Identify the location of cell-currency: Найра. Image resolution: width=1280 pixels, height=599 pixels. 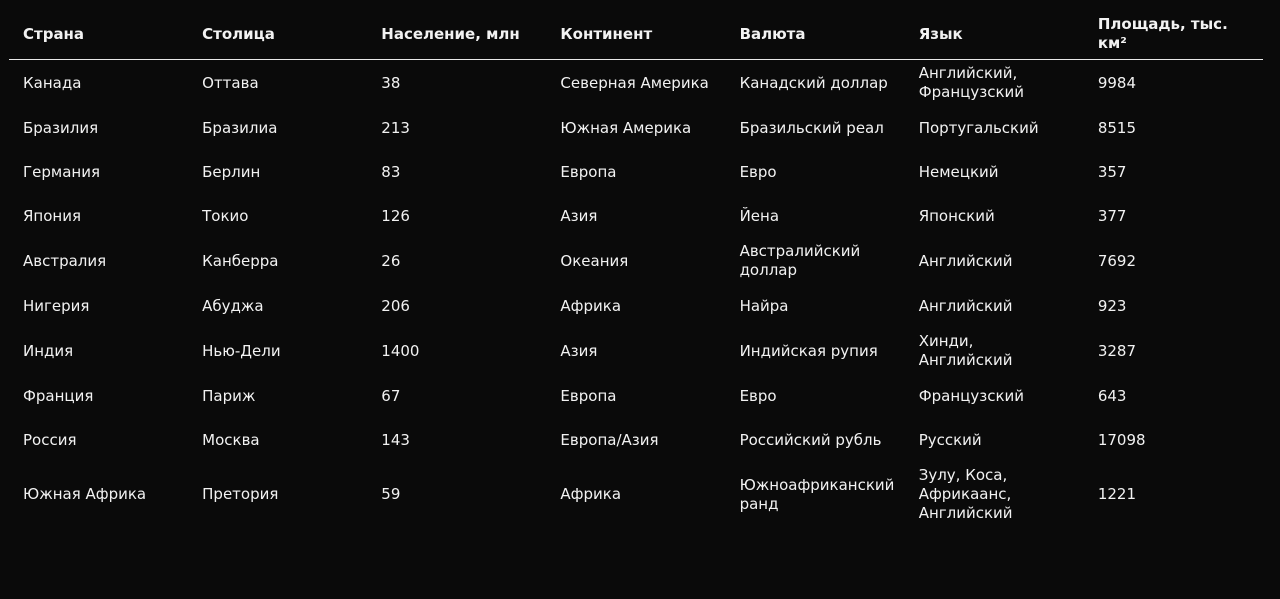
(764, 305).